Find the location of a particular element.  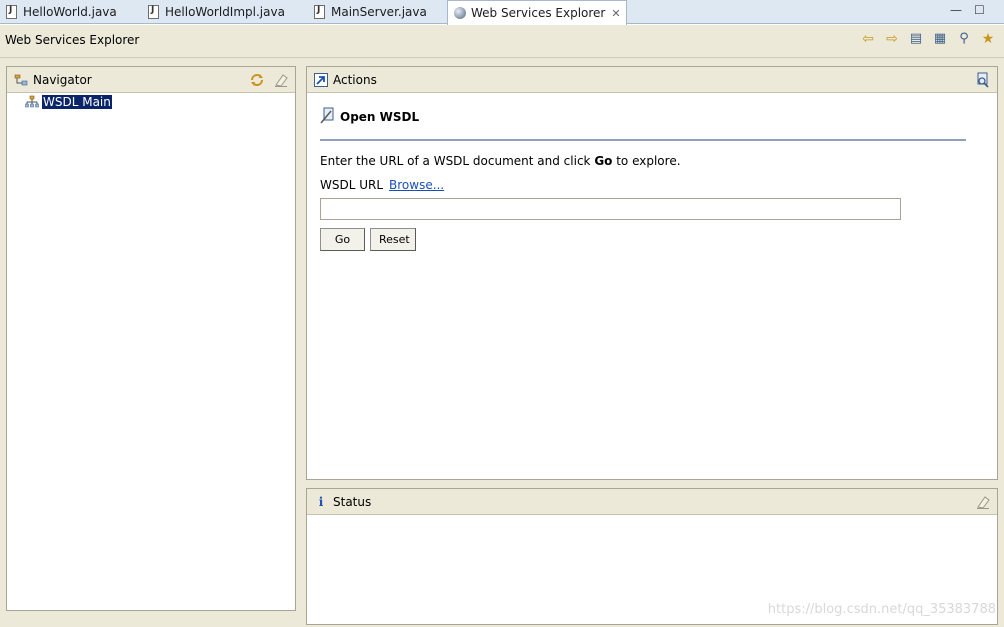

wsdl-url-input is located at coordinates (610, 209).